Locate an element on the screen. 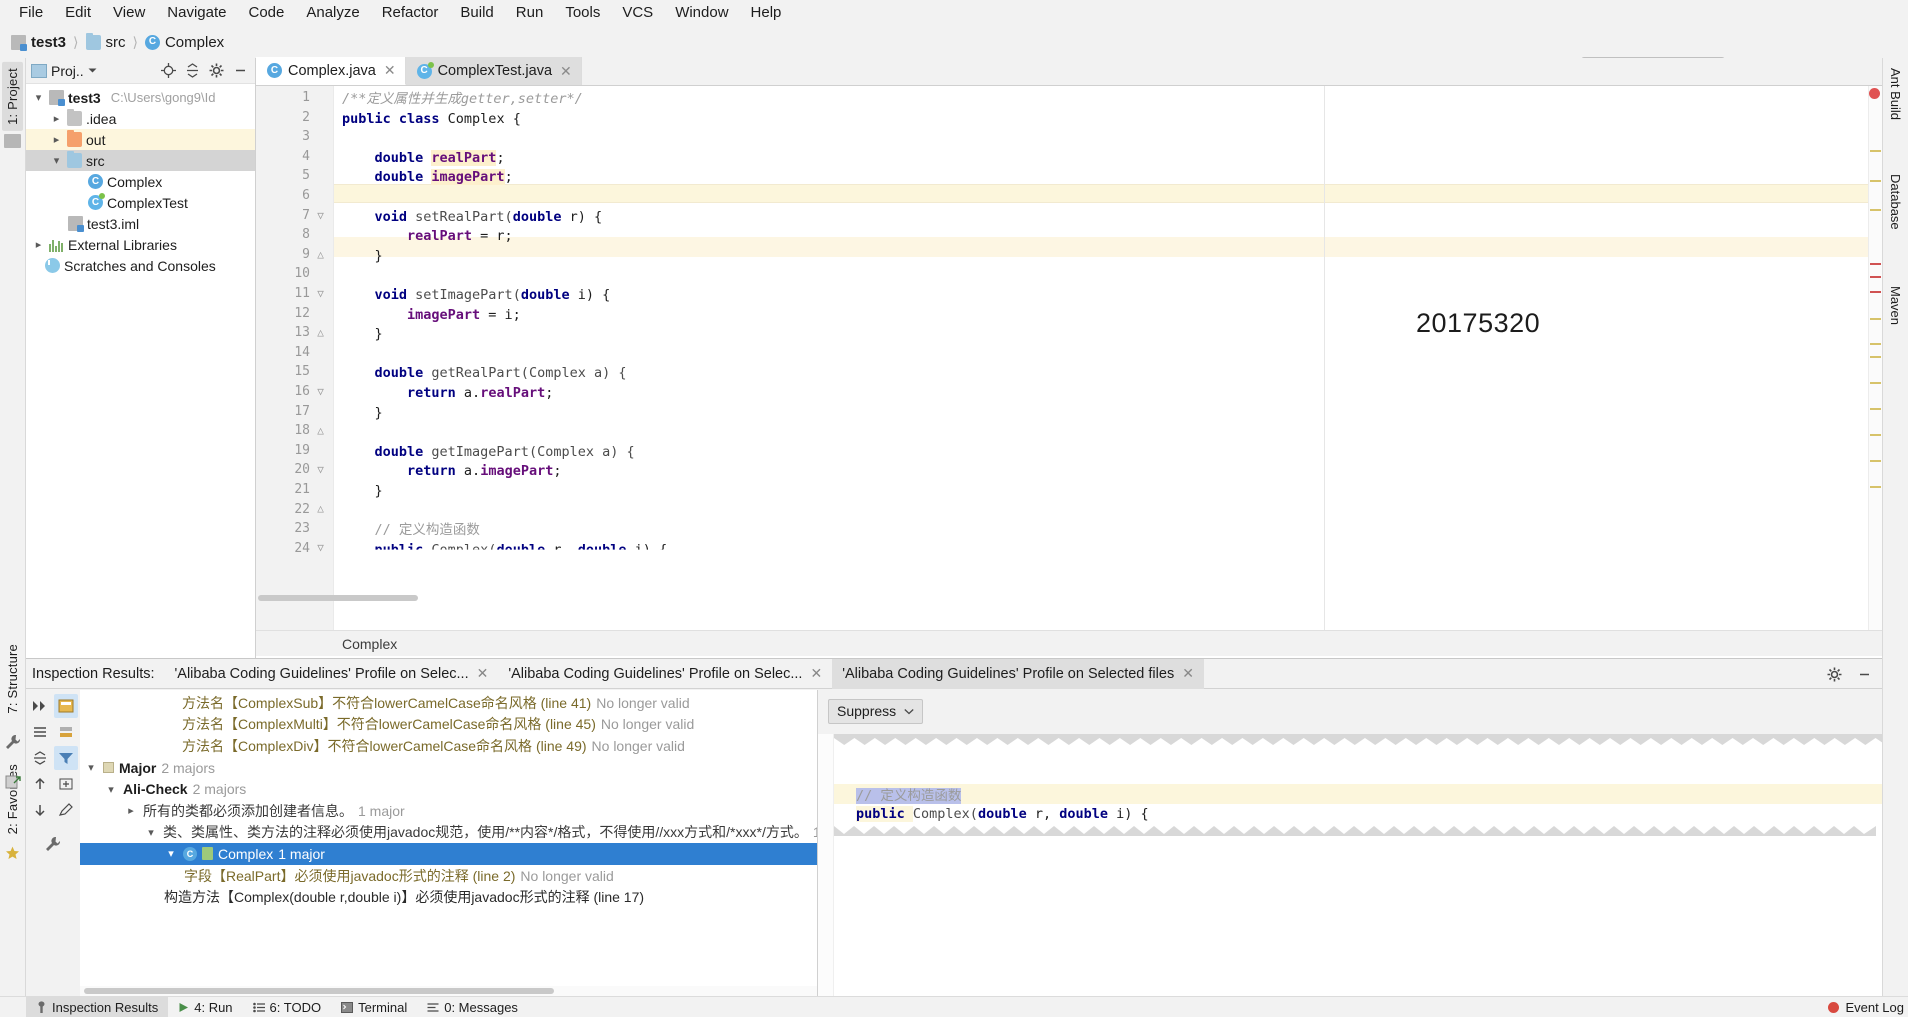 The height and width of the screenshot is (1017, 1908). menu-refactor: Refactor is located at coordinates (410, 13).